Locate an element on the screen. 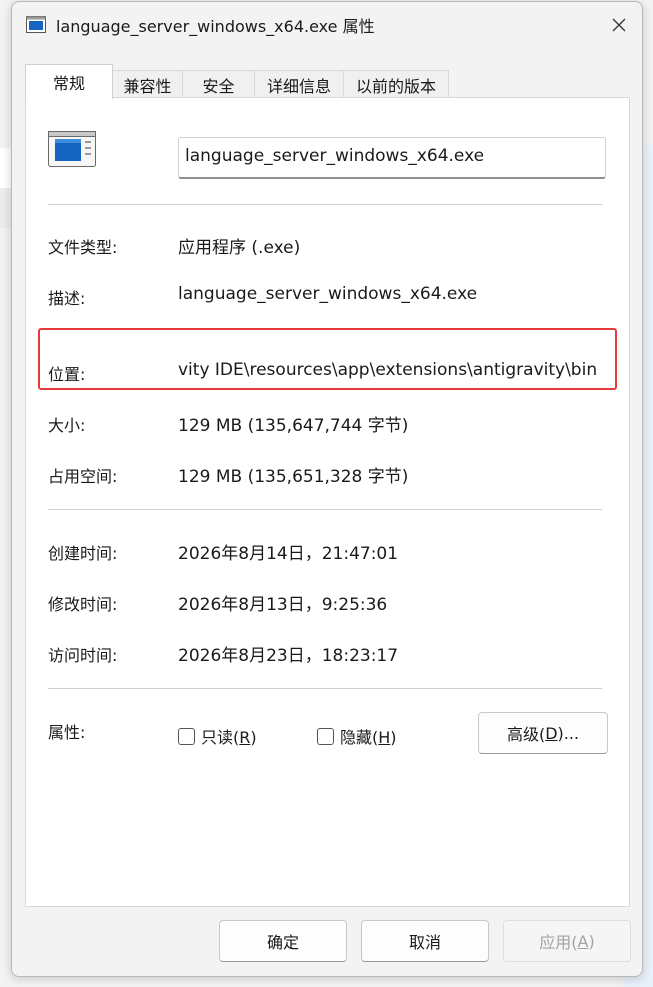 This screenshot has width=653, height=987. readonly-checkbox-box is located at coordinates (186, 736).